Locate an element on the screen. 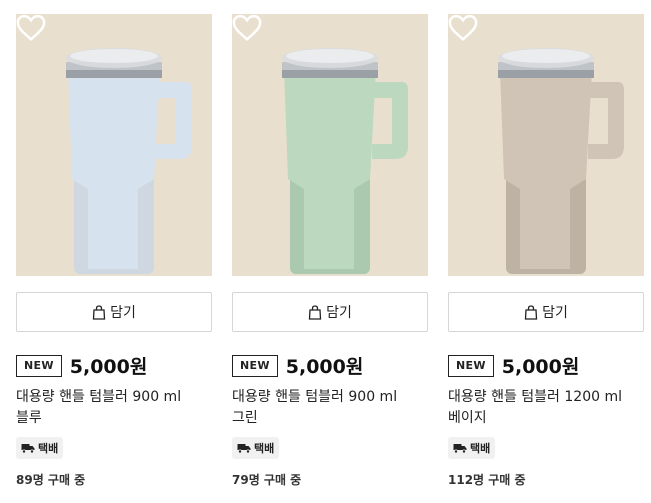 The height and width of the screenshot is (503, 651). product-title: 대용량 핸들 텀블러 900 ml 블루 is located at coordinates (114, 408).